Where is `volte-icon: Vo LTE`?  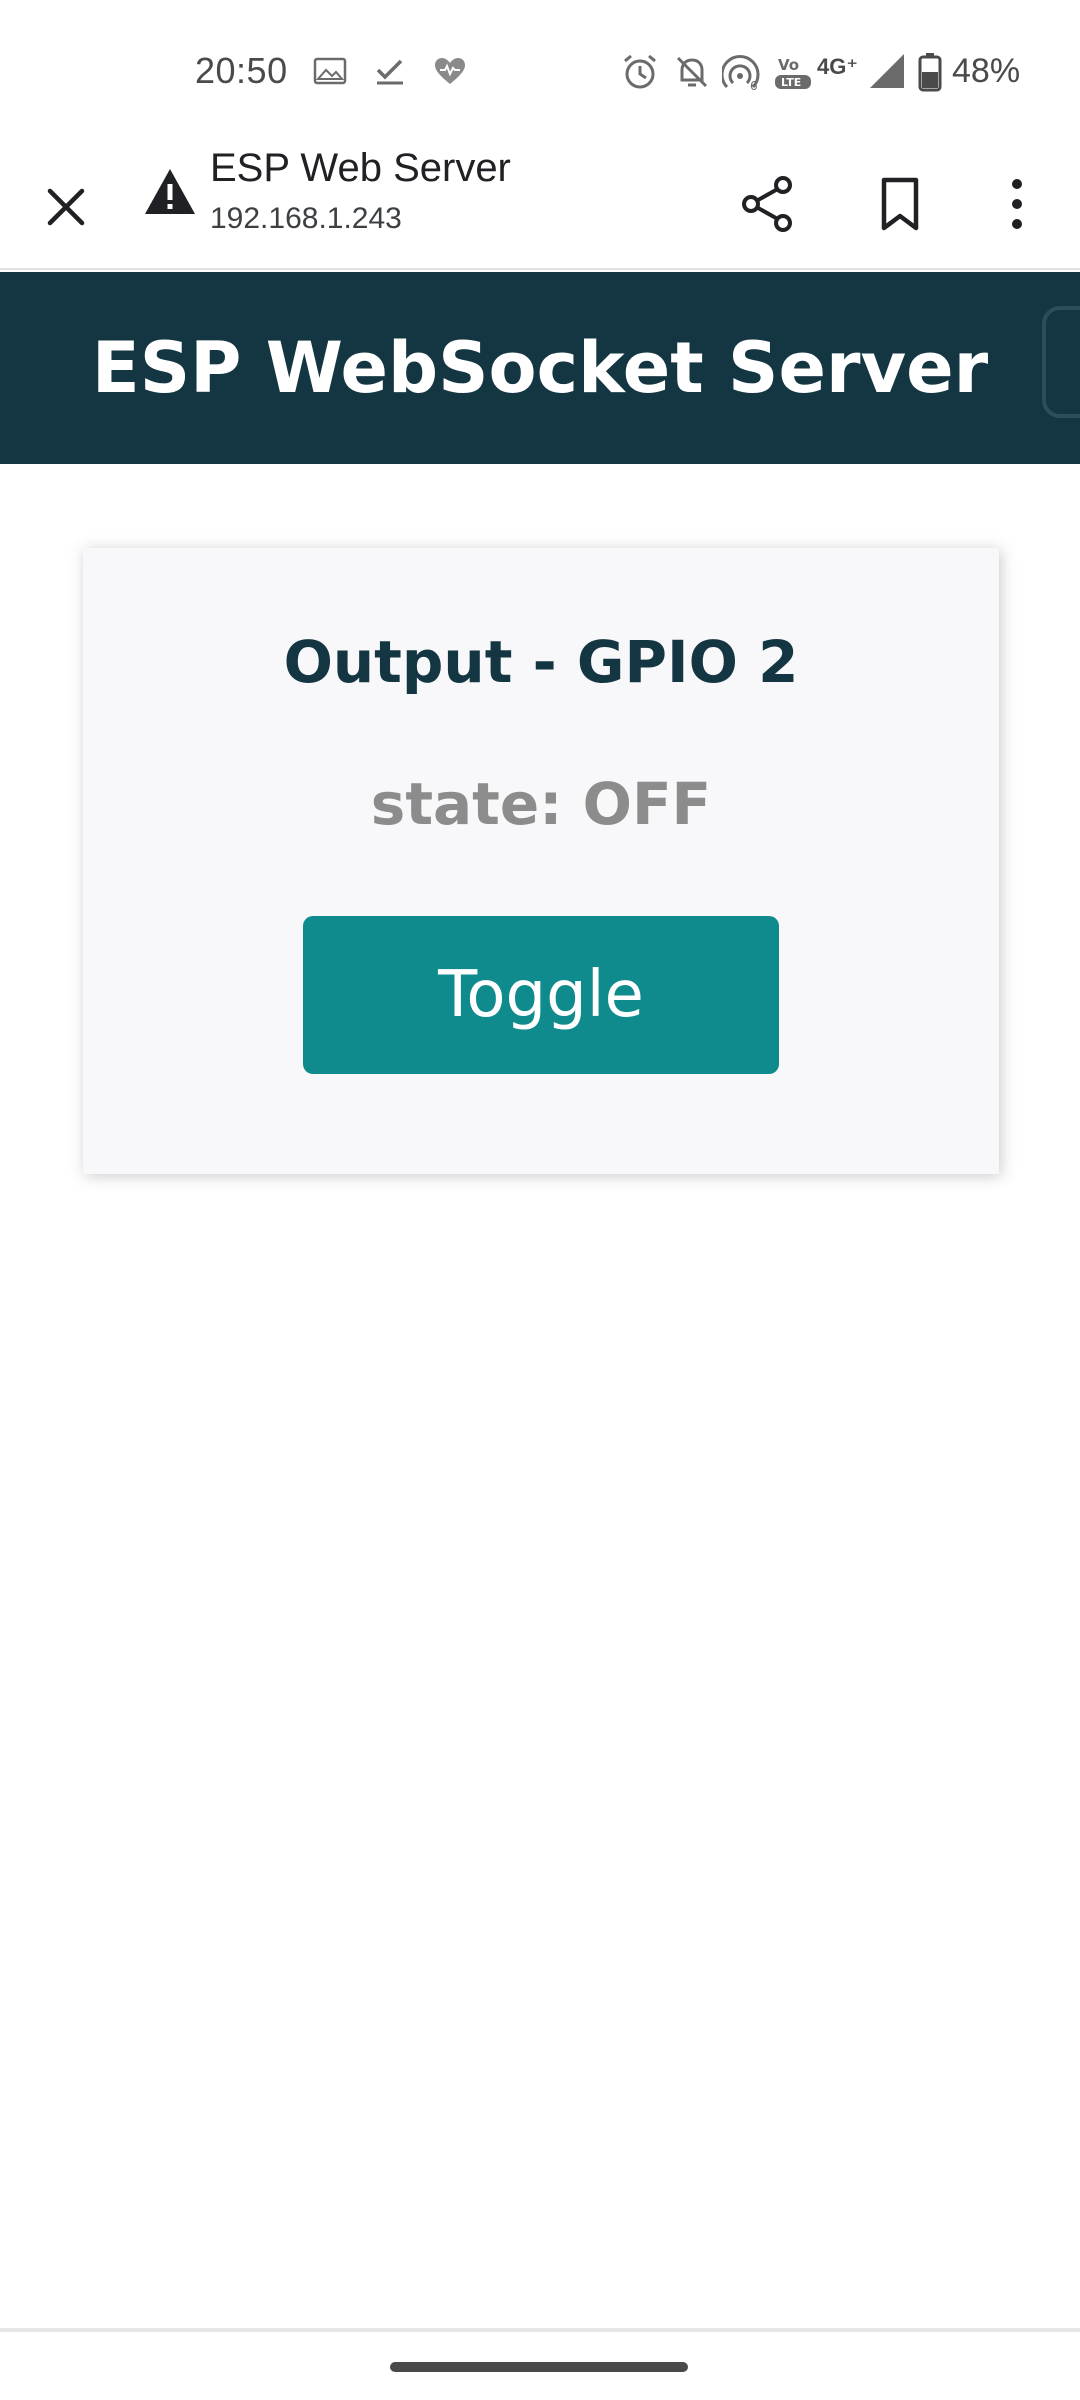 volte-icon: Vo LTE is located at coordinates (793, 72).